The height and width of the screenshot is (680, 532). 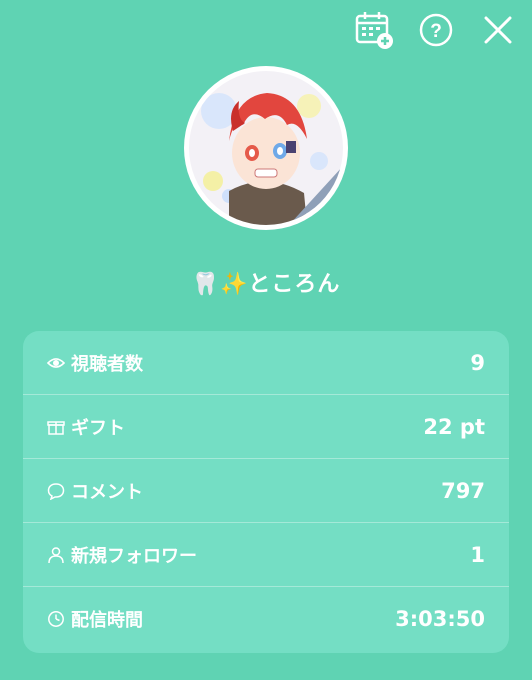 I want to click on avatar-image, so click(x=266, y=148).